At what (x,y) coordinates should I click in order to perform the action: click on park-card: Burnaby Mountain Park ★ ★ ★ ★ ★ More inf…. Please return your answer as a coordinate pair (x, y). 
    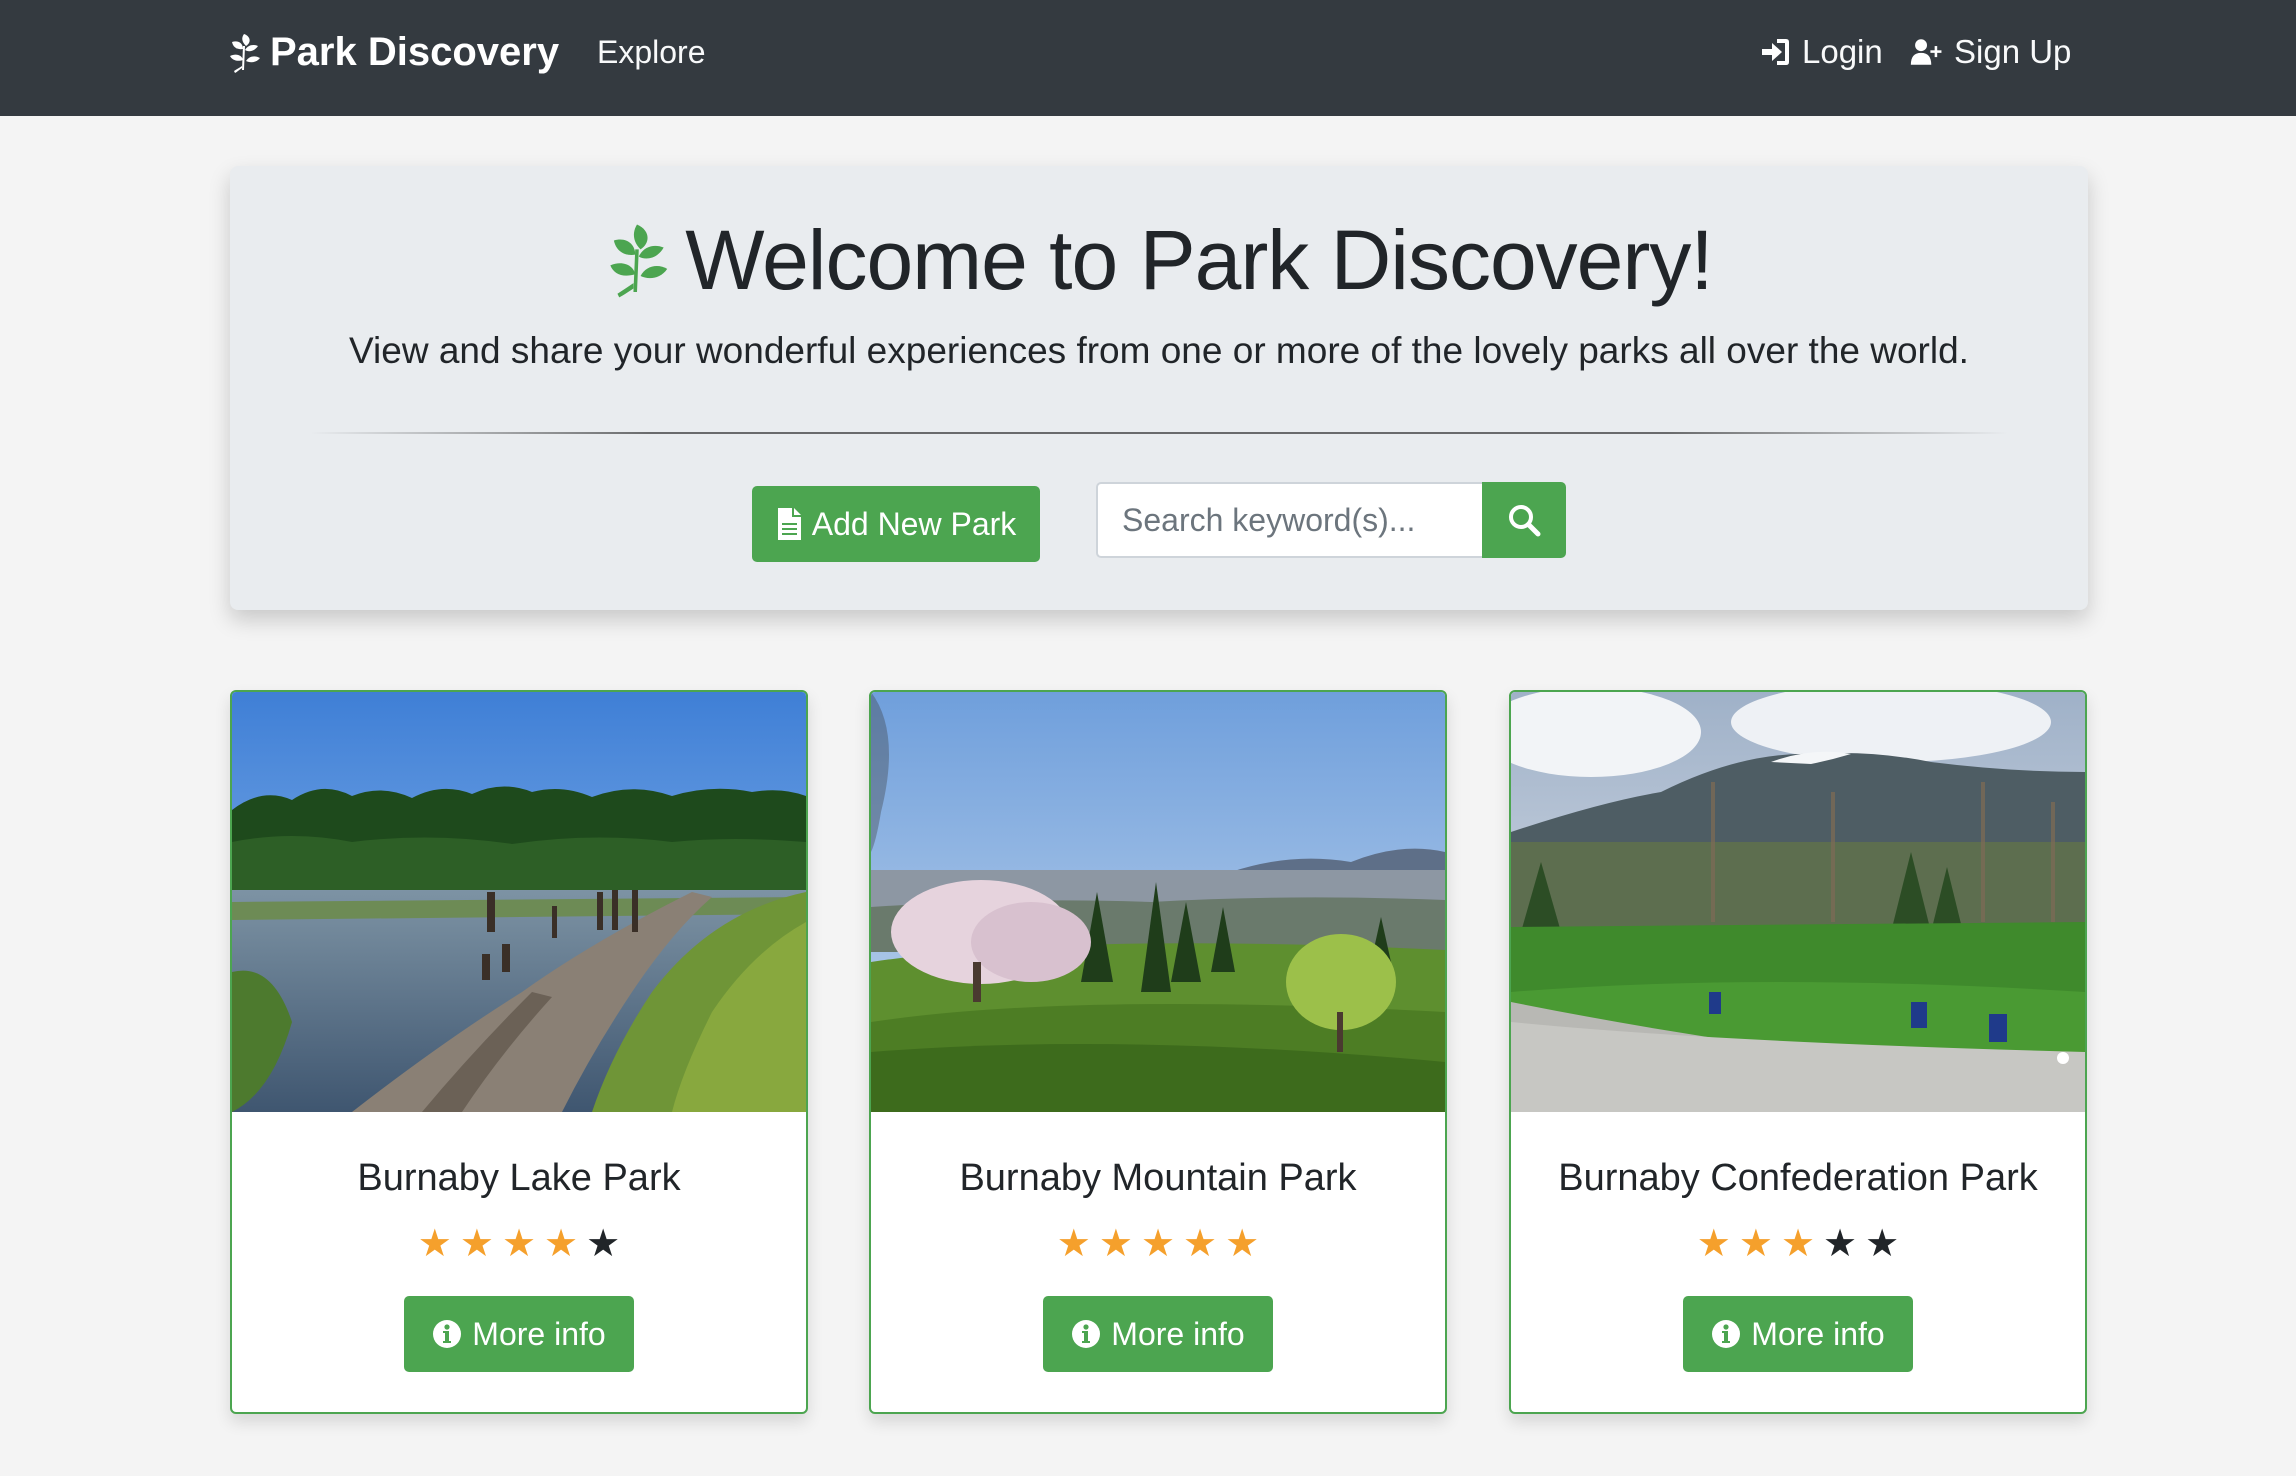
    Looking at the image, I should click on (1158, 1052).